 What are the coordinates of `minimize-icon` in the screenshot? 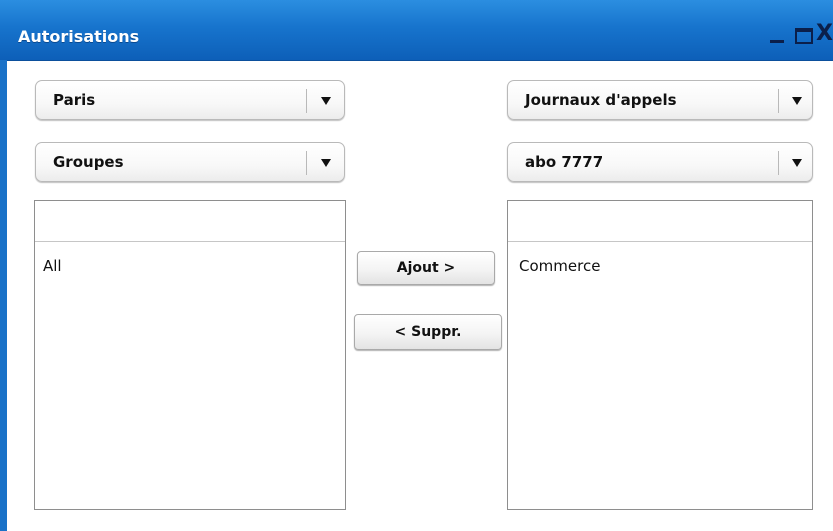 It's located at (778, 34).